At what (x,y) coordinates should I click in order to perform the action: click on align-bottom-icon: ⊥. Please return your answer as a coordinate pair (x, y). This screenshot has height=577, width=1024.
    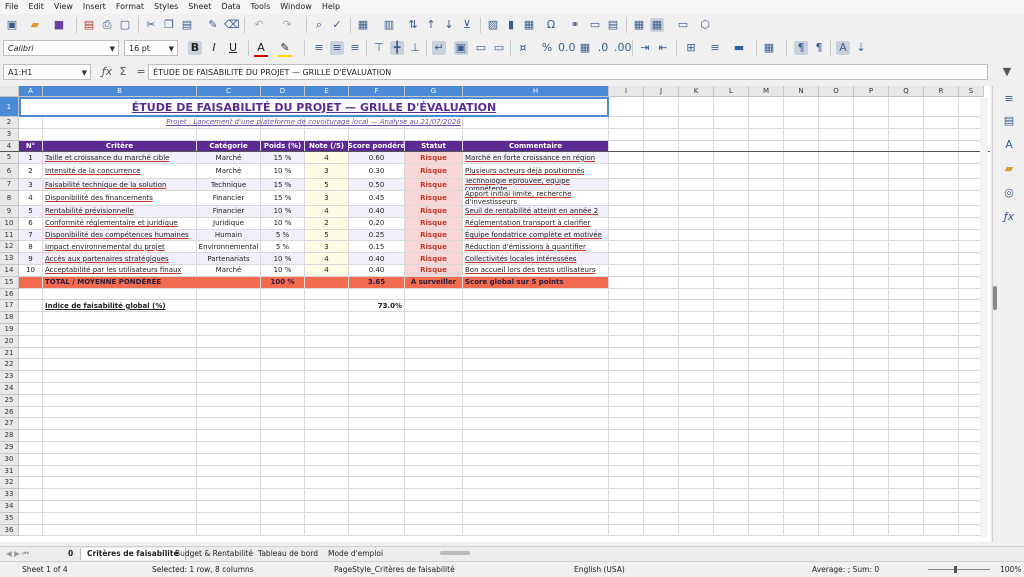
    Looking at the image, I should click on (415, 48).